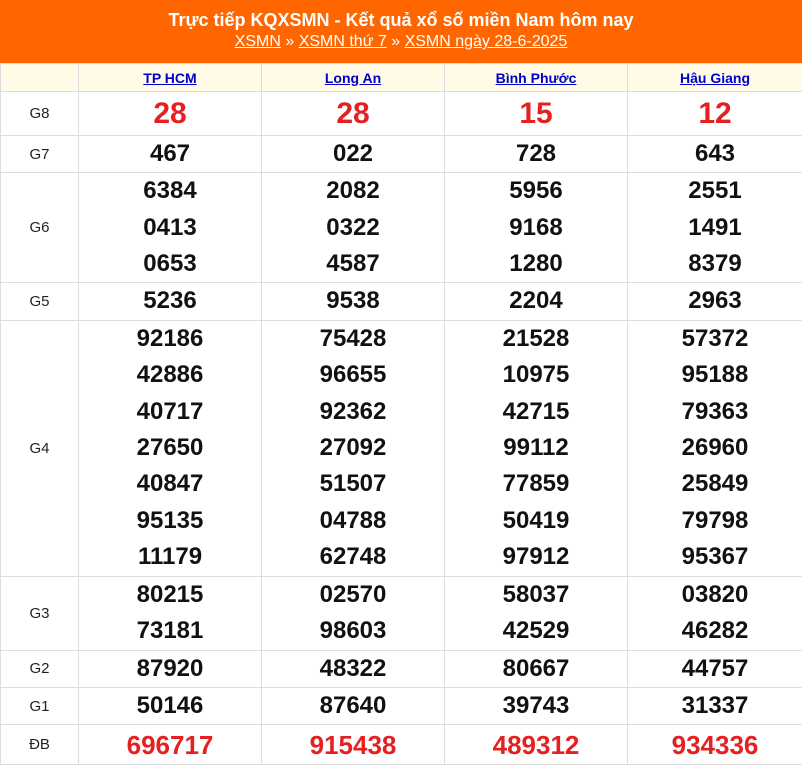  I want to click on province-header: Hậu Giang, so click(715, 78).